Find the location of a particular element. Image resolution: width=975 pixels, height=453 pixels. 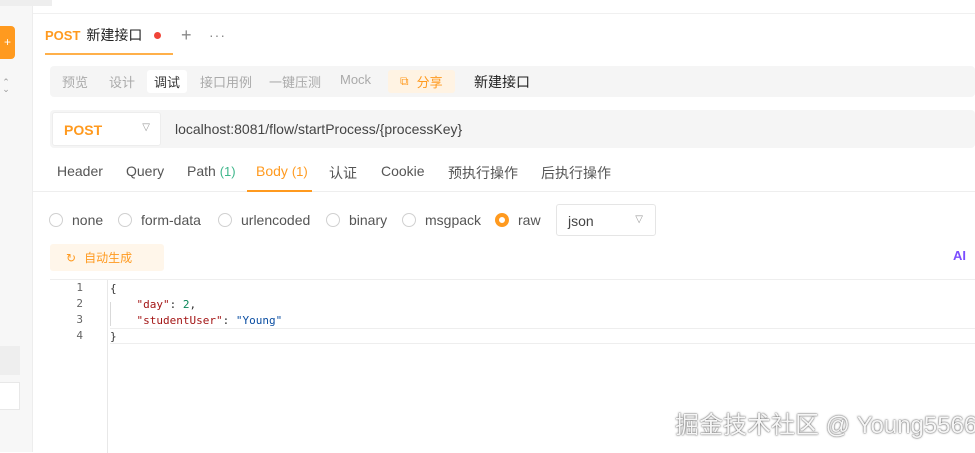

auto-generate-label: 自动生成 is located at coordinates (108, 258).